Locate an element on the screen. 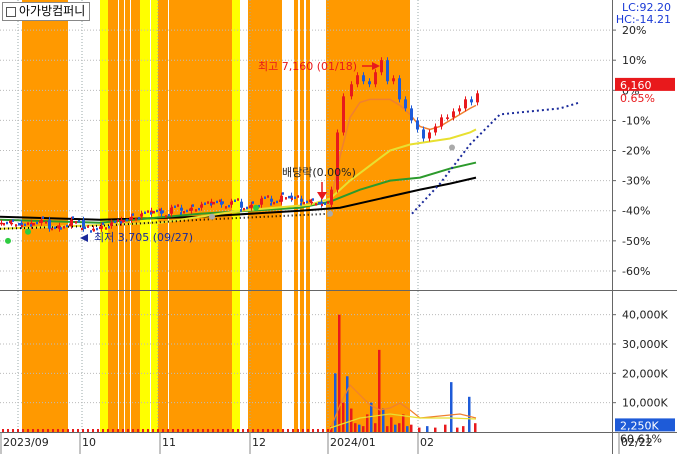 The width and height of the screenshot is (677, 454). forecast-dotted-line is located at coordinates (496, 158).